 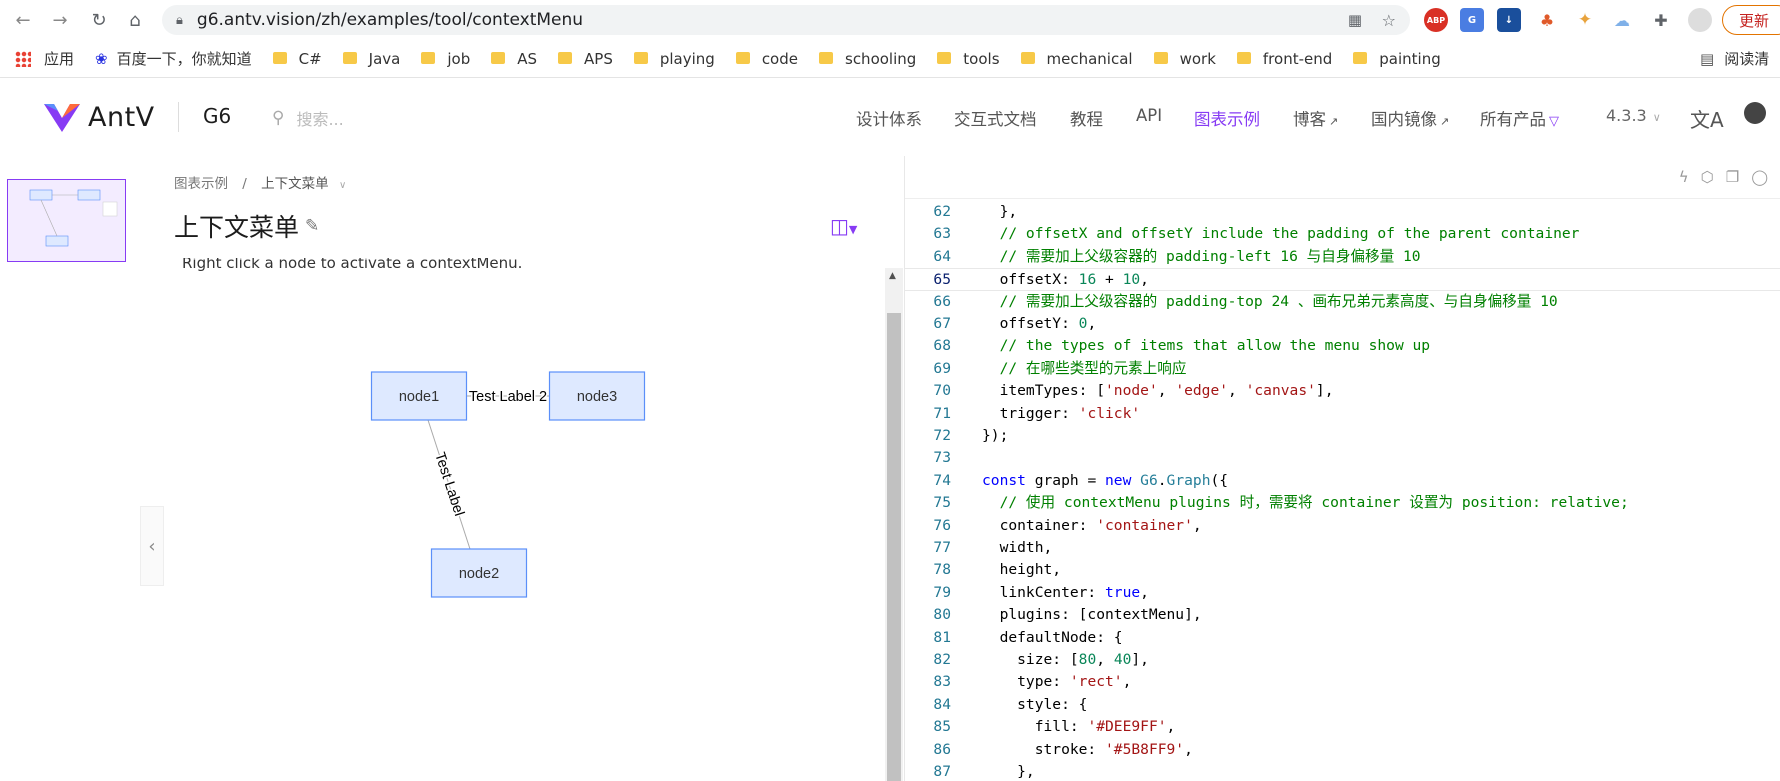 I want to click on nav-tutorial: 教程, so click(x=1086, y=118).